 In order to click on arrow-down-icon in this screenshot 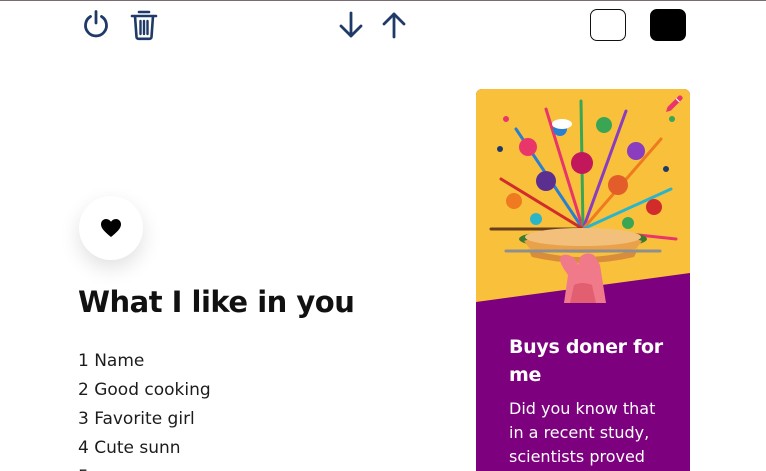, I will do `click(351, 24)`.